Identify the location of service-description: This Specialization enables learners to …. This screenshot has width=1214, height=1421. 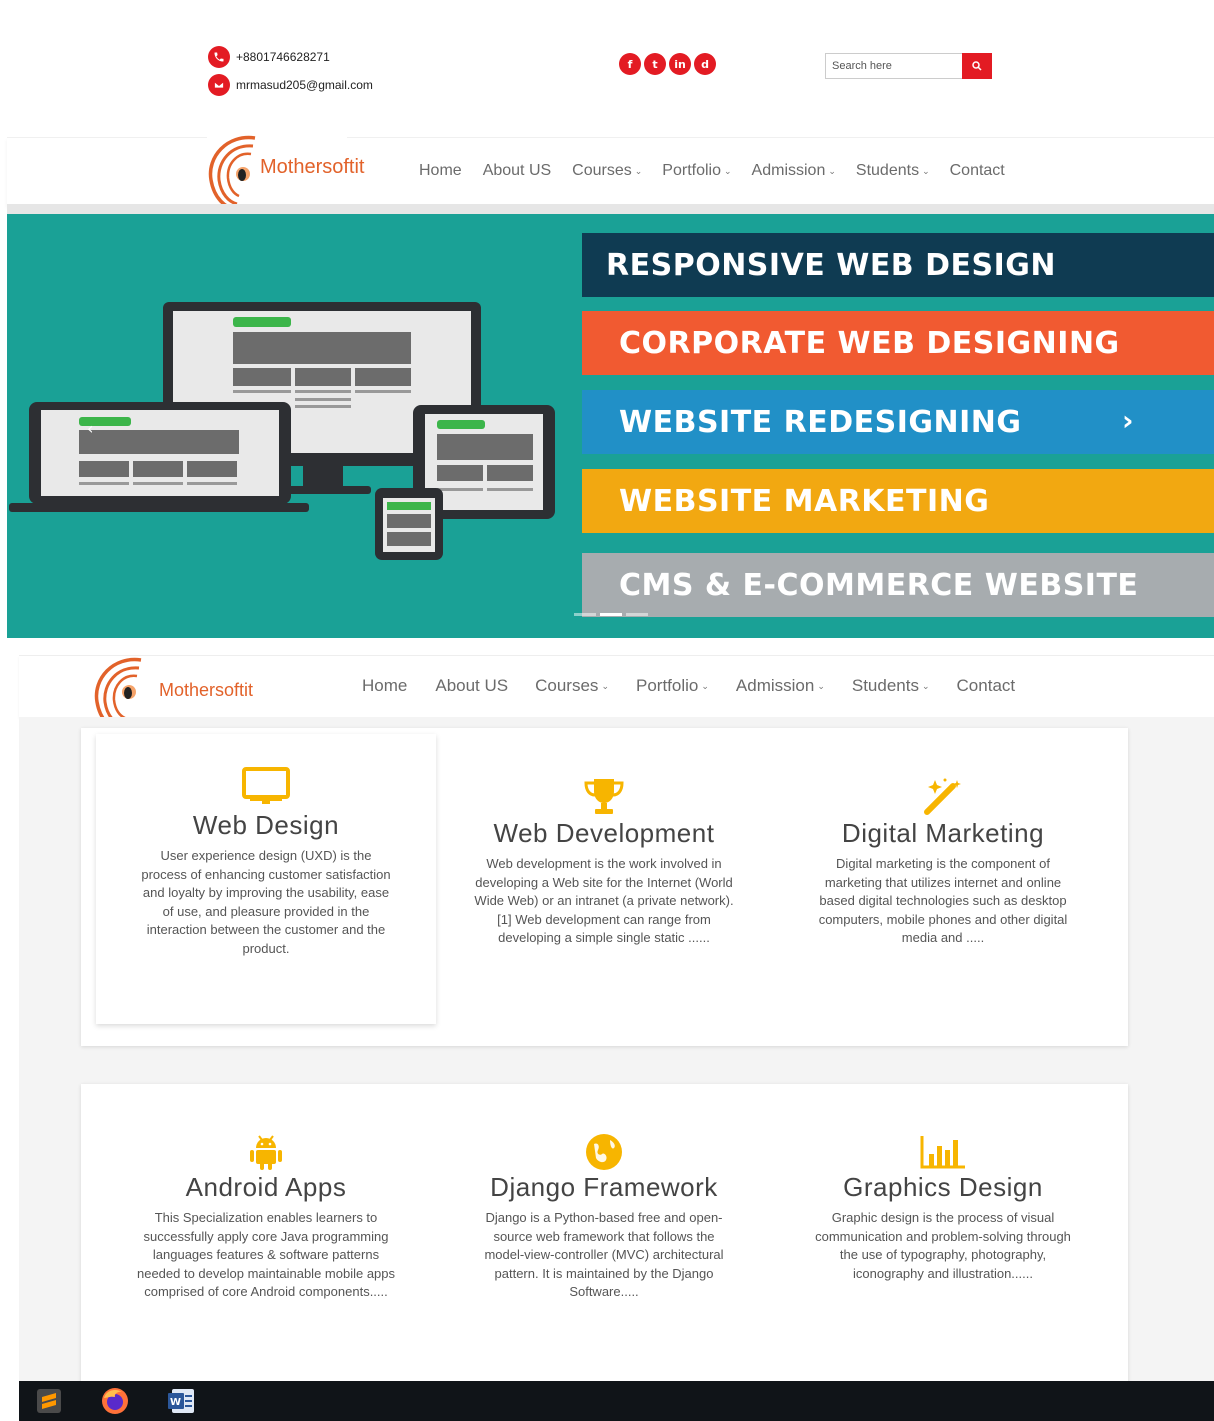
(266, 1254).